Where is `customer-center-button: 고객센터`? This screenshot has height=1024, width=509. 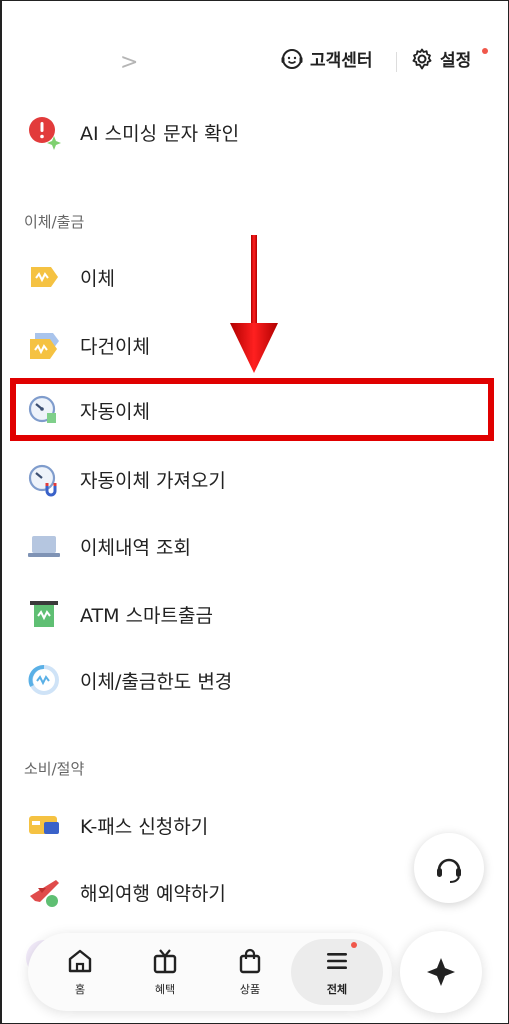
customer-center-button: 고객센터 is located at coordinates (326, 58).